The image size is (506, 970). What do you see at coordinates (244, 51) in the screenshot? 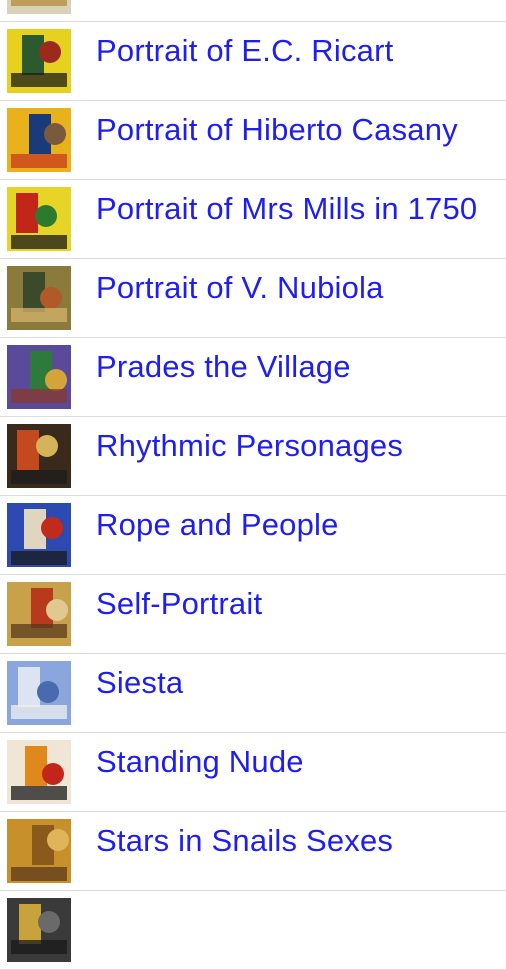
I see `painting-title: Portrait of E.C. Ricart` at bounding box center [244, 51].